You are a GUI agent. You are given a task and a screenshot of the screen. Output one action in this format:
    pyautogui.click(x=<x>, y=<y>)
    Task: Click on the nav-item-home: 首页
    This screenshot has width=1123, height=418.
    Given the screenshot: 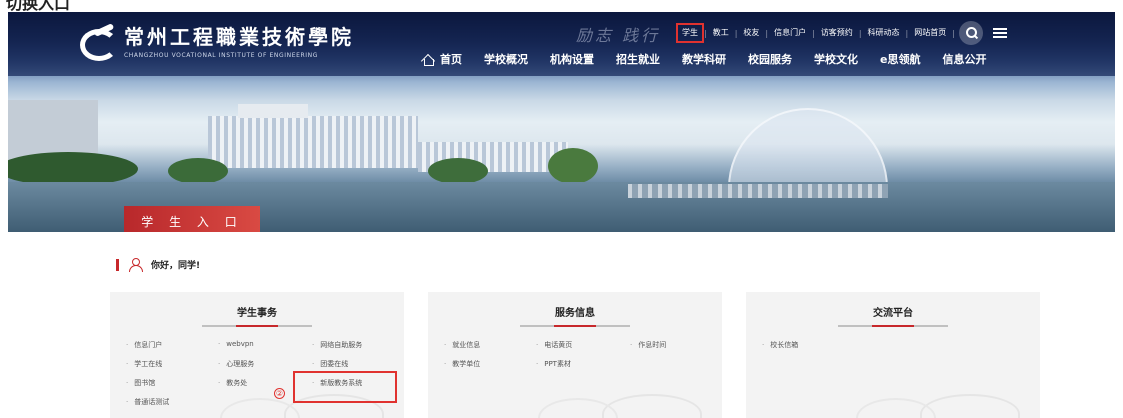 What is the action you would take?
    pyautogui.click(x=442, y=59)
    